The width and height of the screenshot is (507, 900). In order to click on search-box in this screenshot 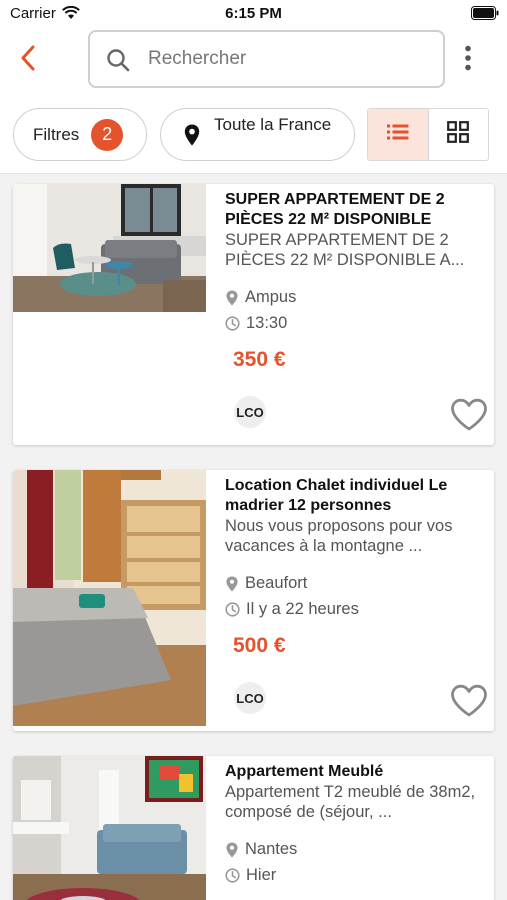, I will do `click(266, 59)`.